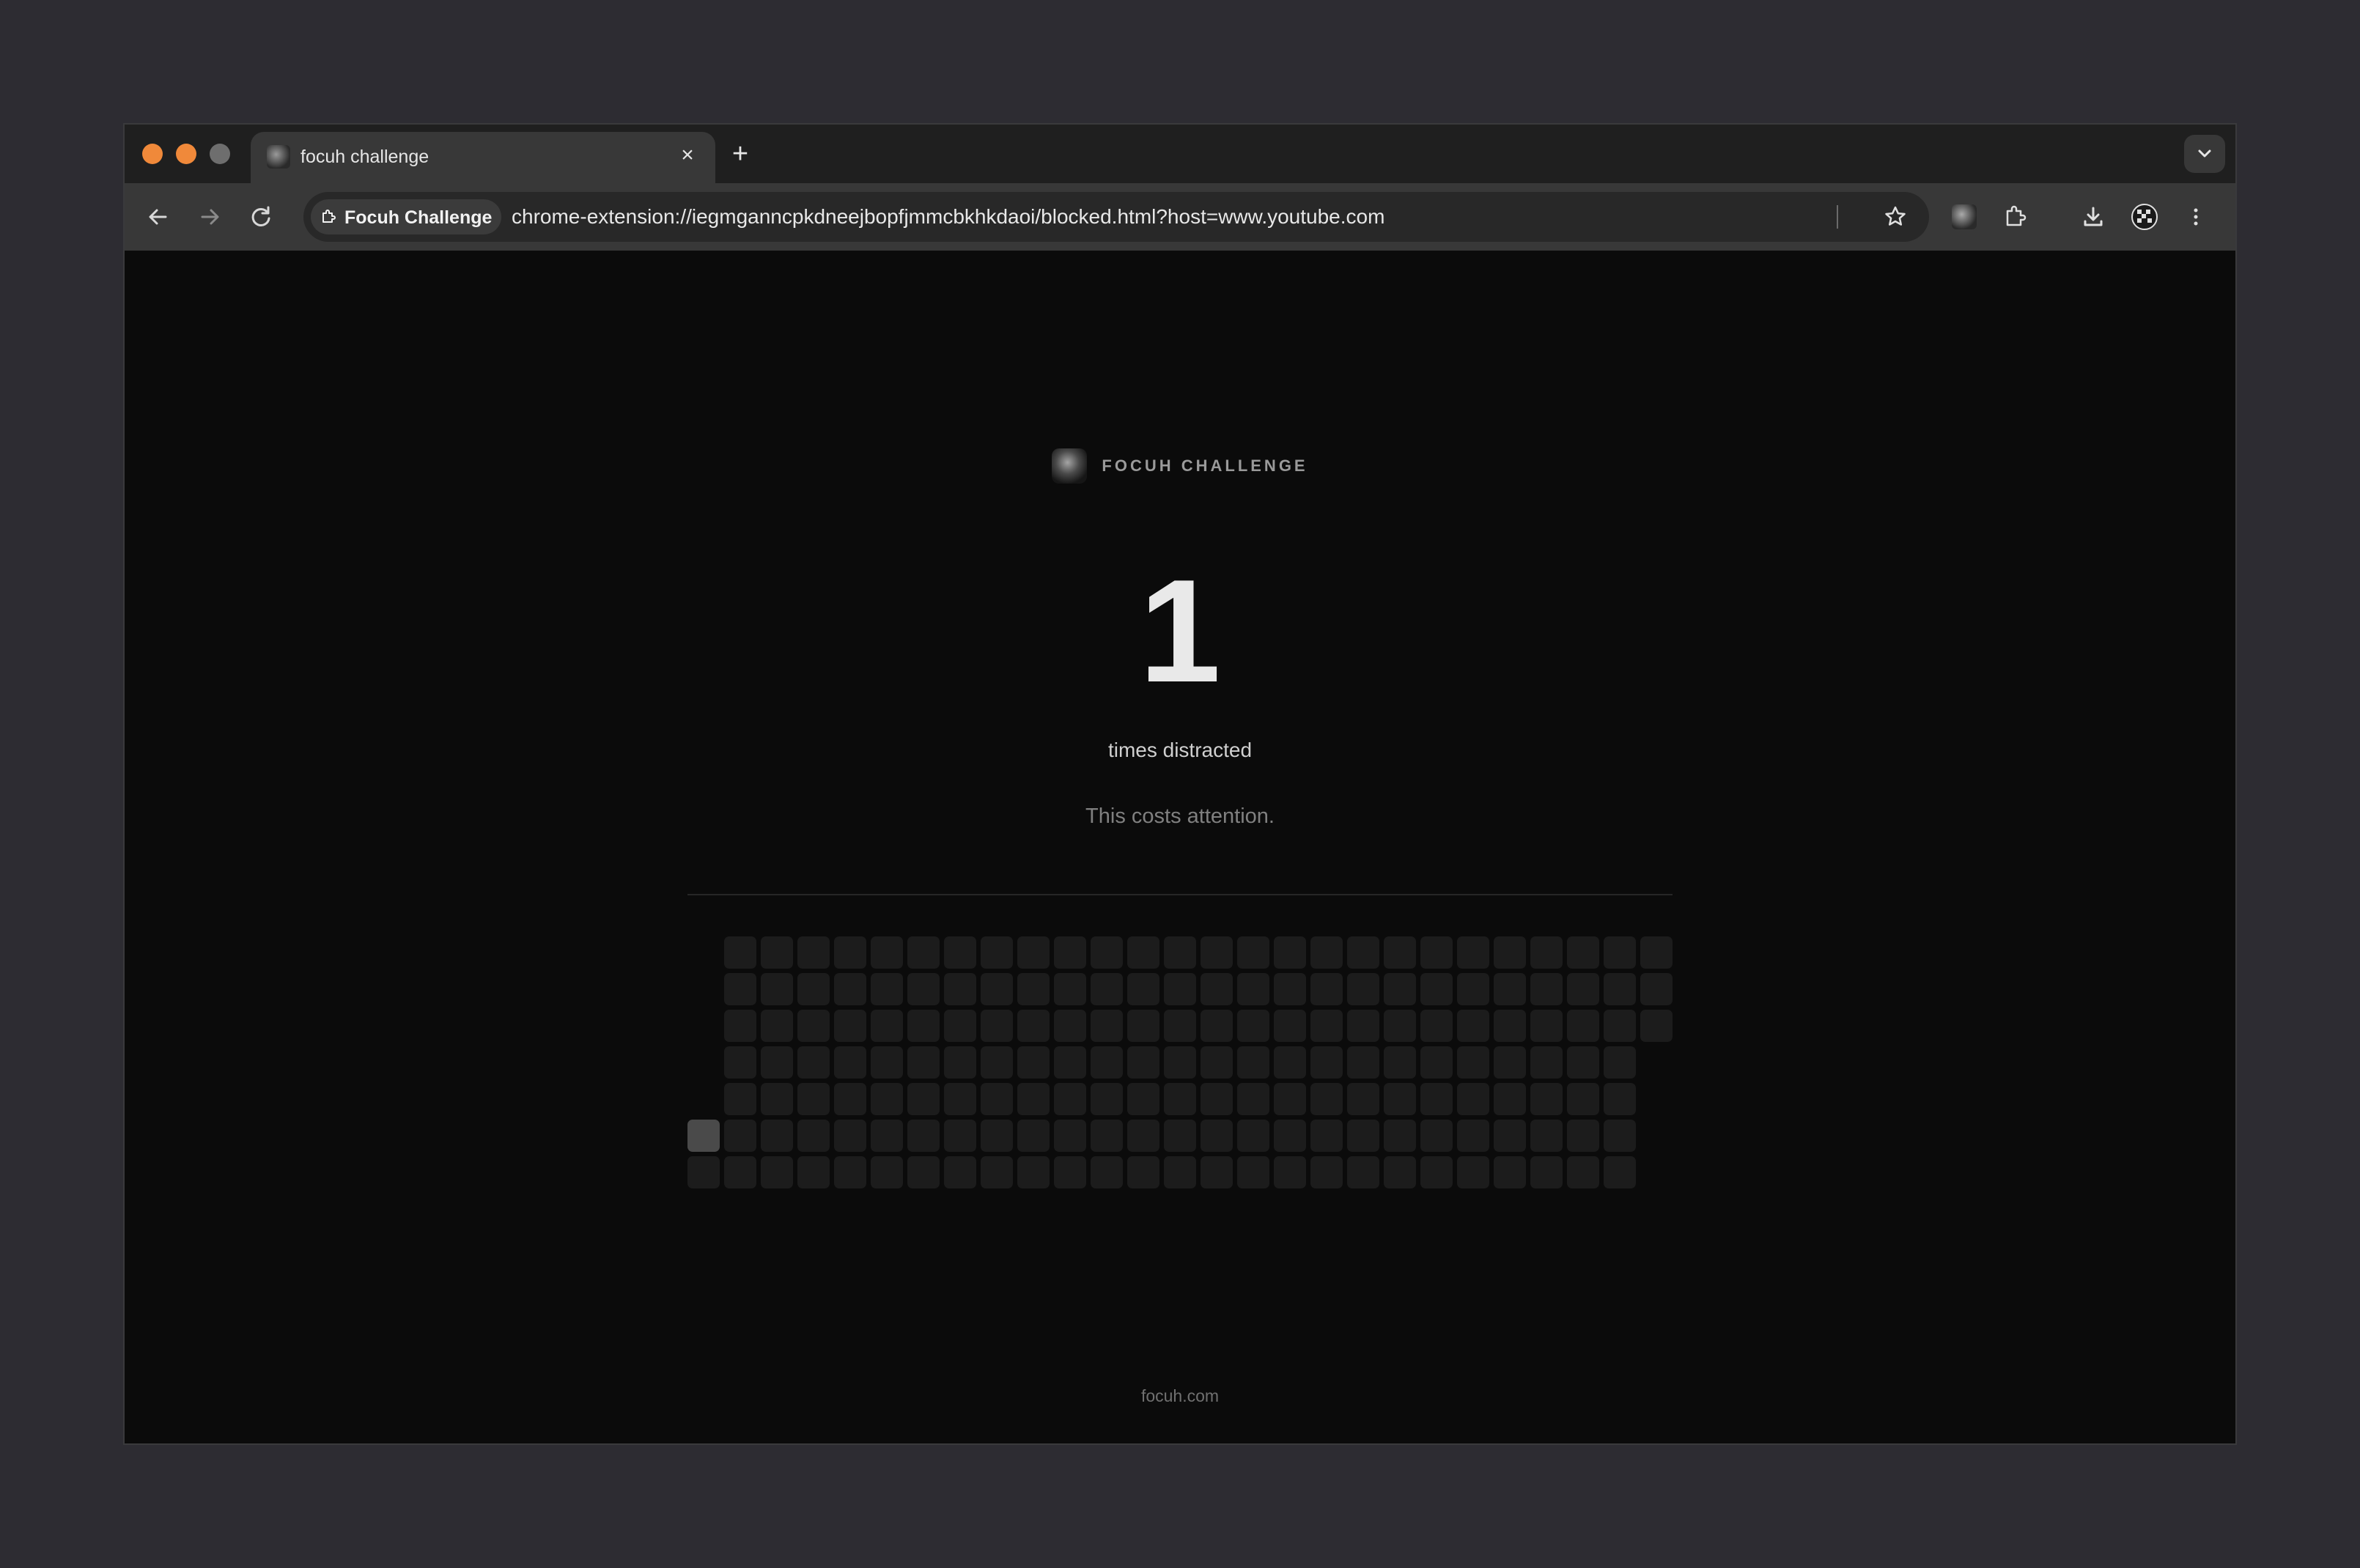 The image size is (2360, 1568). What do you see at coordinates (152, 154) in the screenshot?
I see `close-window-button` at bounding box center [152, 154].